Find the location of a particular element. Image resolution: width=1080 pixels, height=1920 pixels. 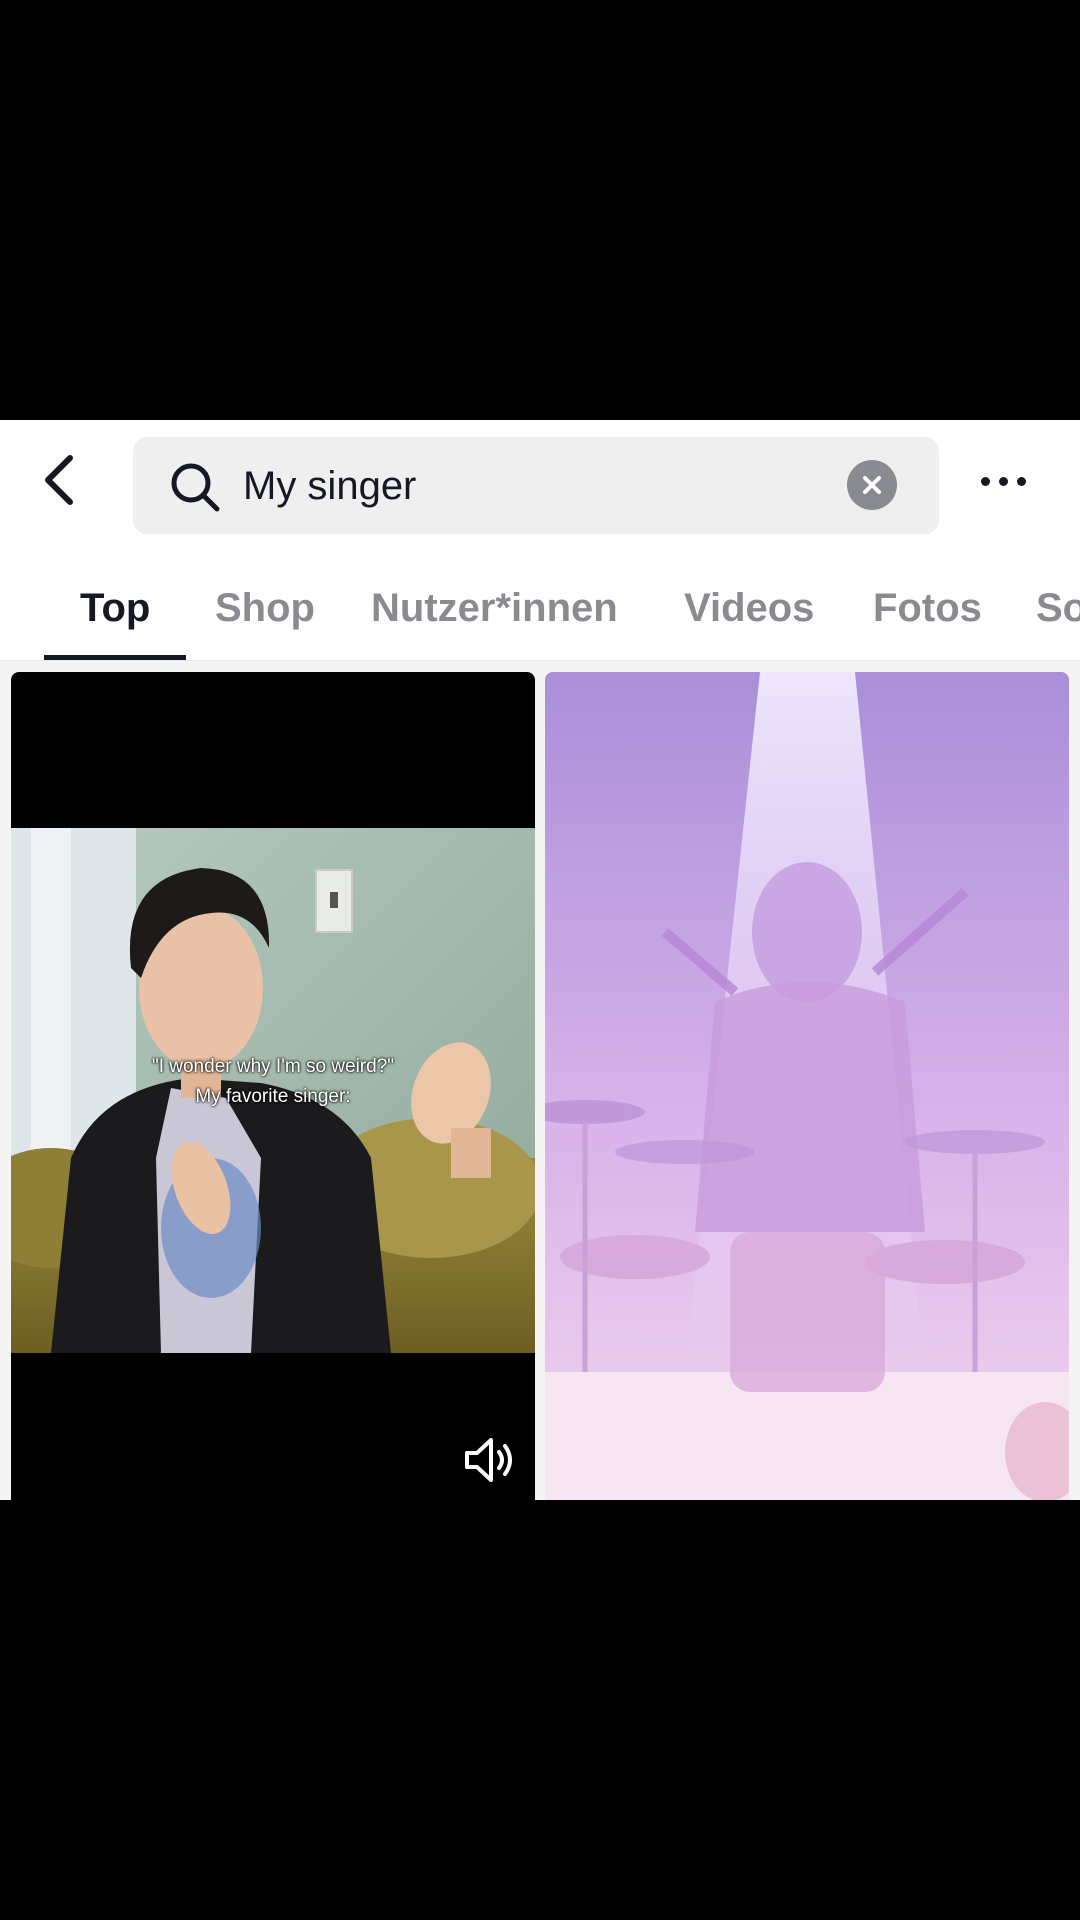

more-options-button is located at coordinates (1003, 481).